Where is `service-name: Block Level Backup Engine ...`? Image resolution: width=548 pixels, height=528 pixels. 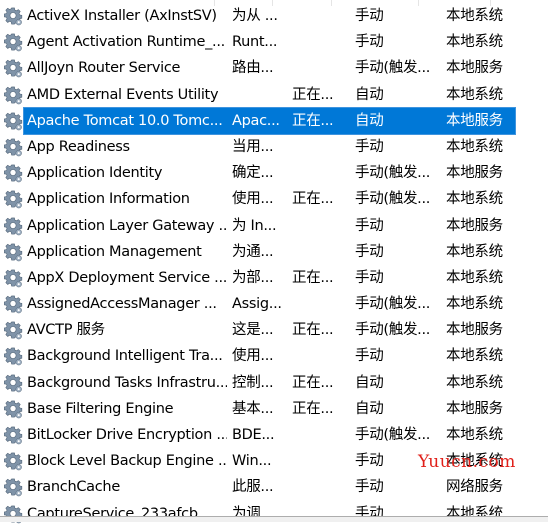
service-name: Block Level Backup Engine ... is located at coordinates (127, 461).